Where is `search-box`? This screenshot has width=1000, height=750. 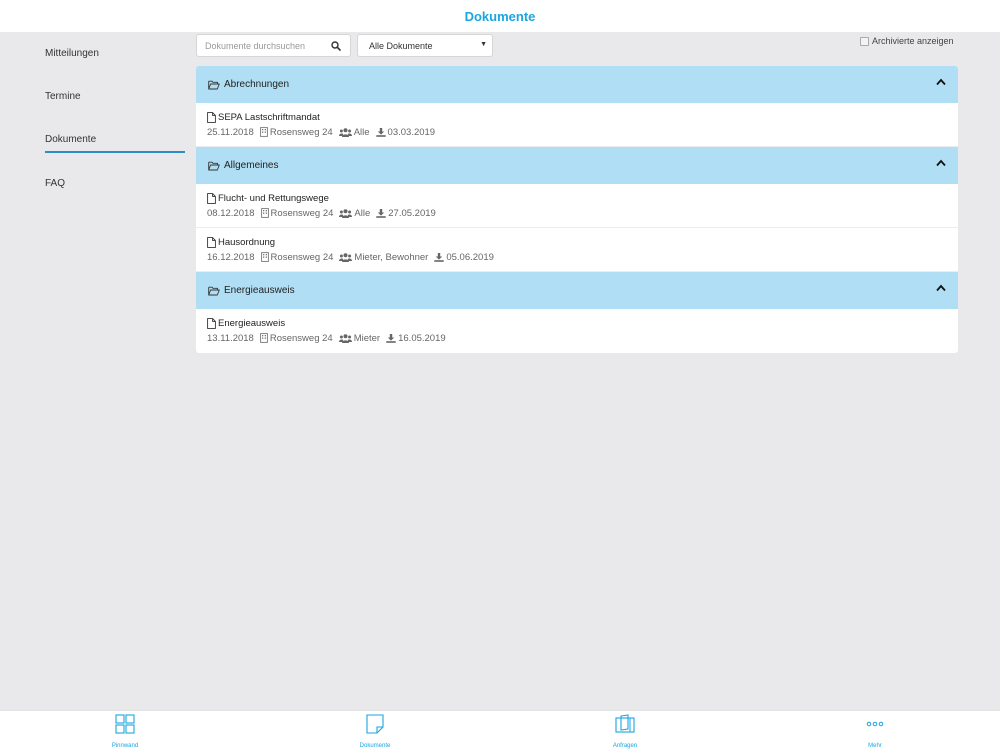 search-box is located at coordinates (273, 45).